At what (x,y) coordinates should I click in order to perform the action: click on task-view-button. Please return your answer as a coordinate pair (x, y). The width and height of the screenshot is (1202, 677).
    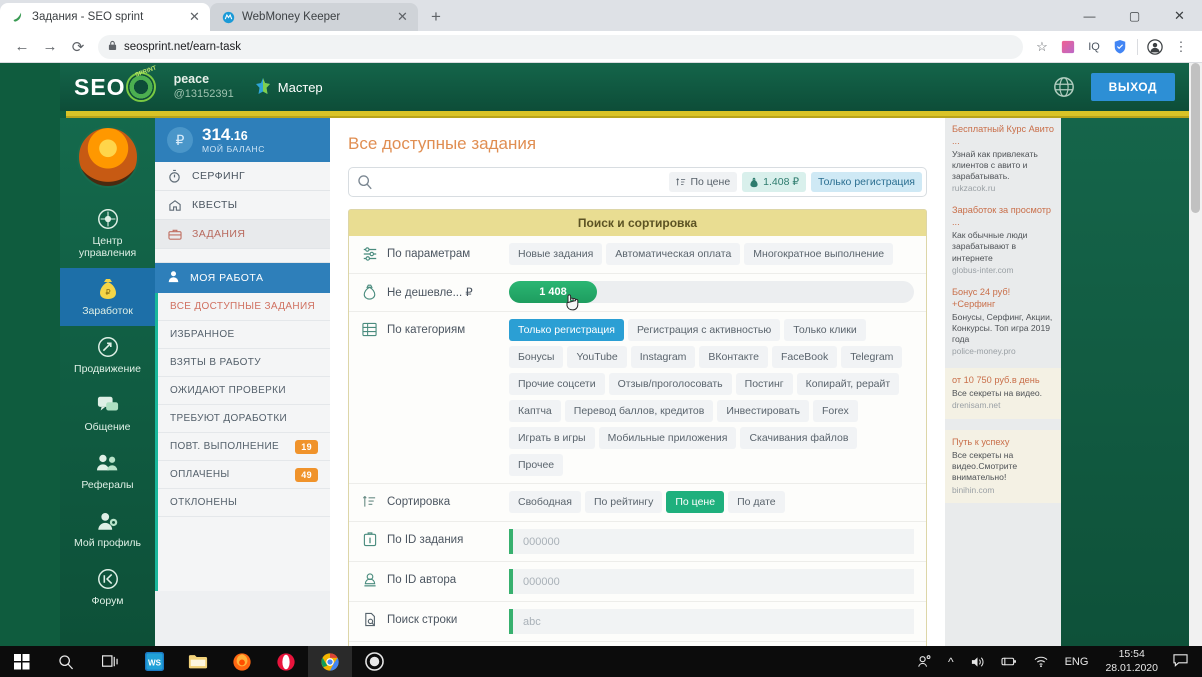
    Looking at the image, I should click on (110, 661).